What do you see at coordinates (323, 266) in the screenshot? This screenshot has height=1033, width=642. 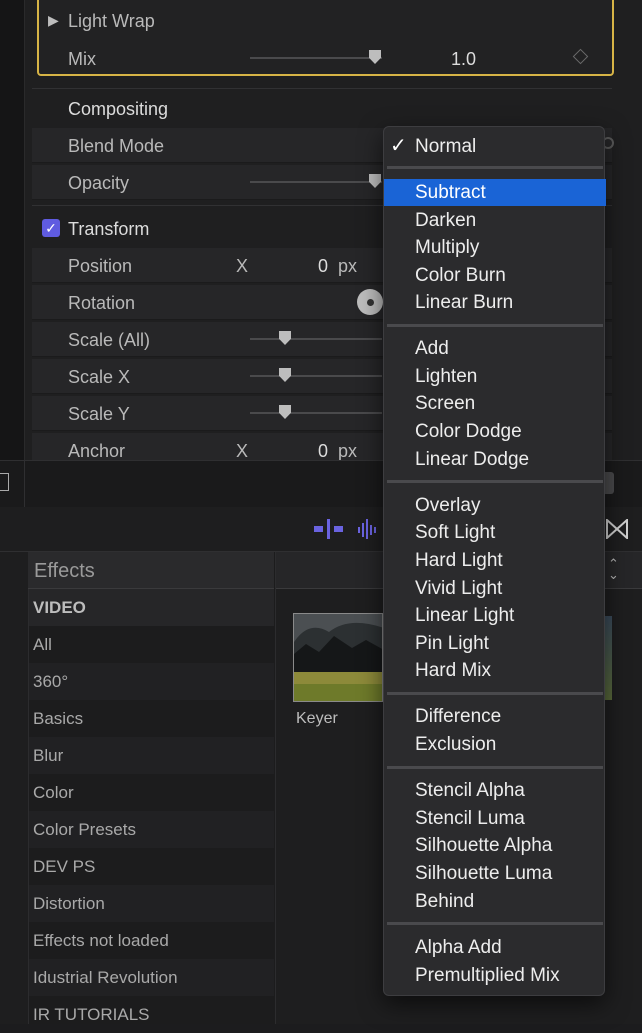 I see `position-x-value: 0` at bounding box center [323, 266].